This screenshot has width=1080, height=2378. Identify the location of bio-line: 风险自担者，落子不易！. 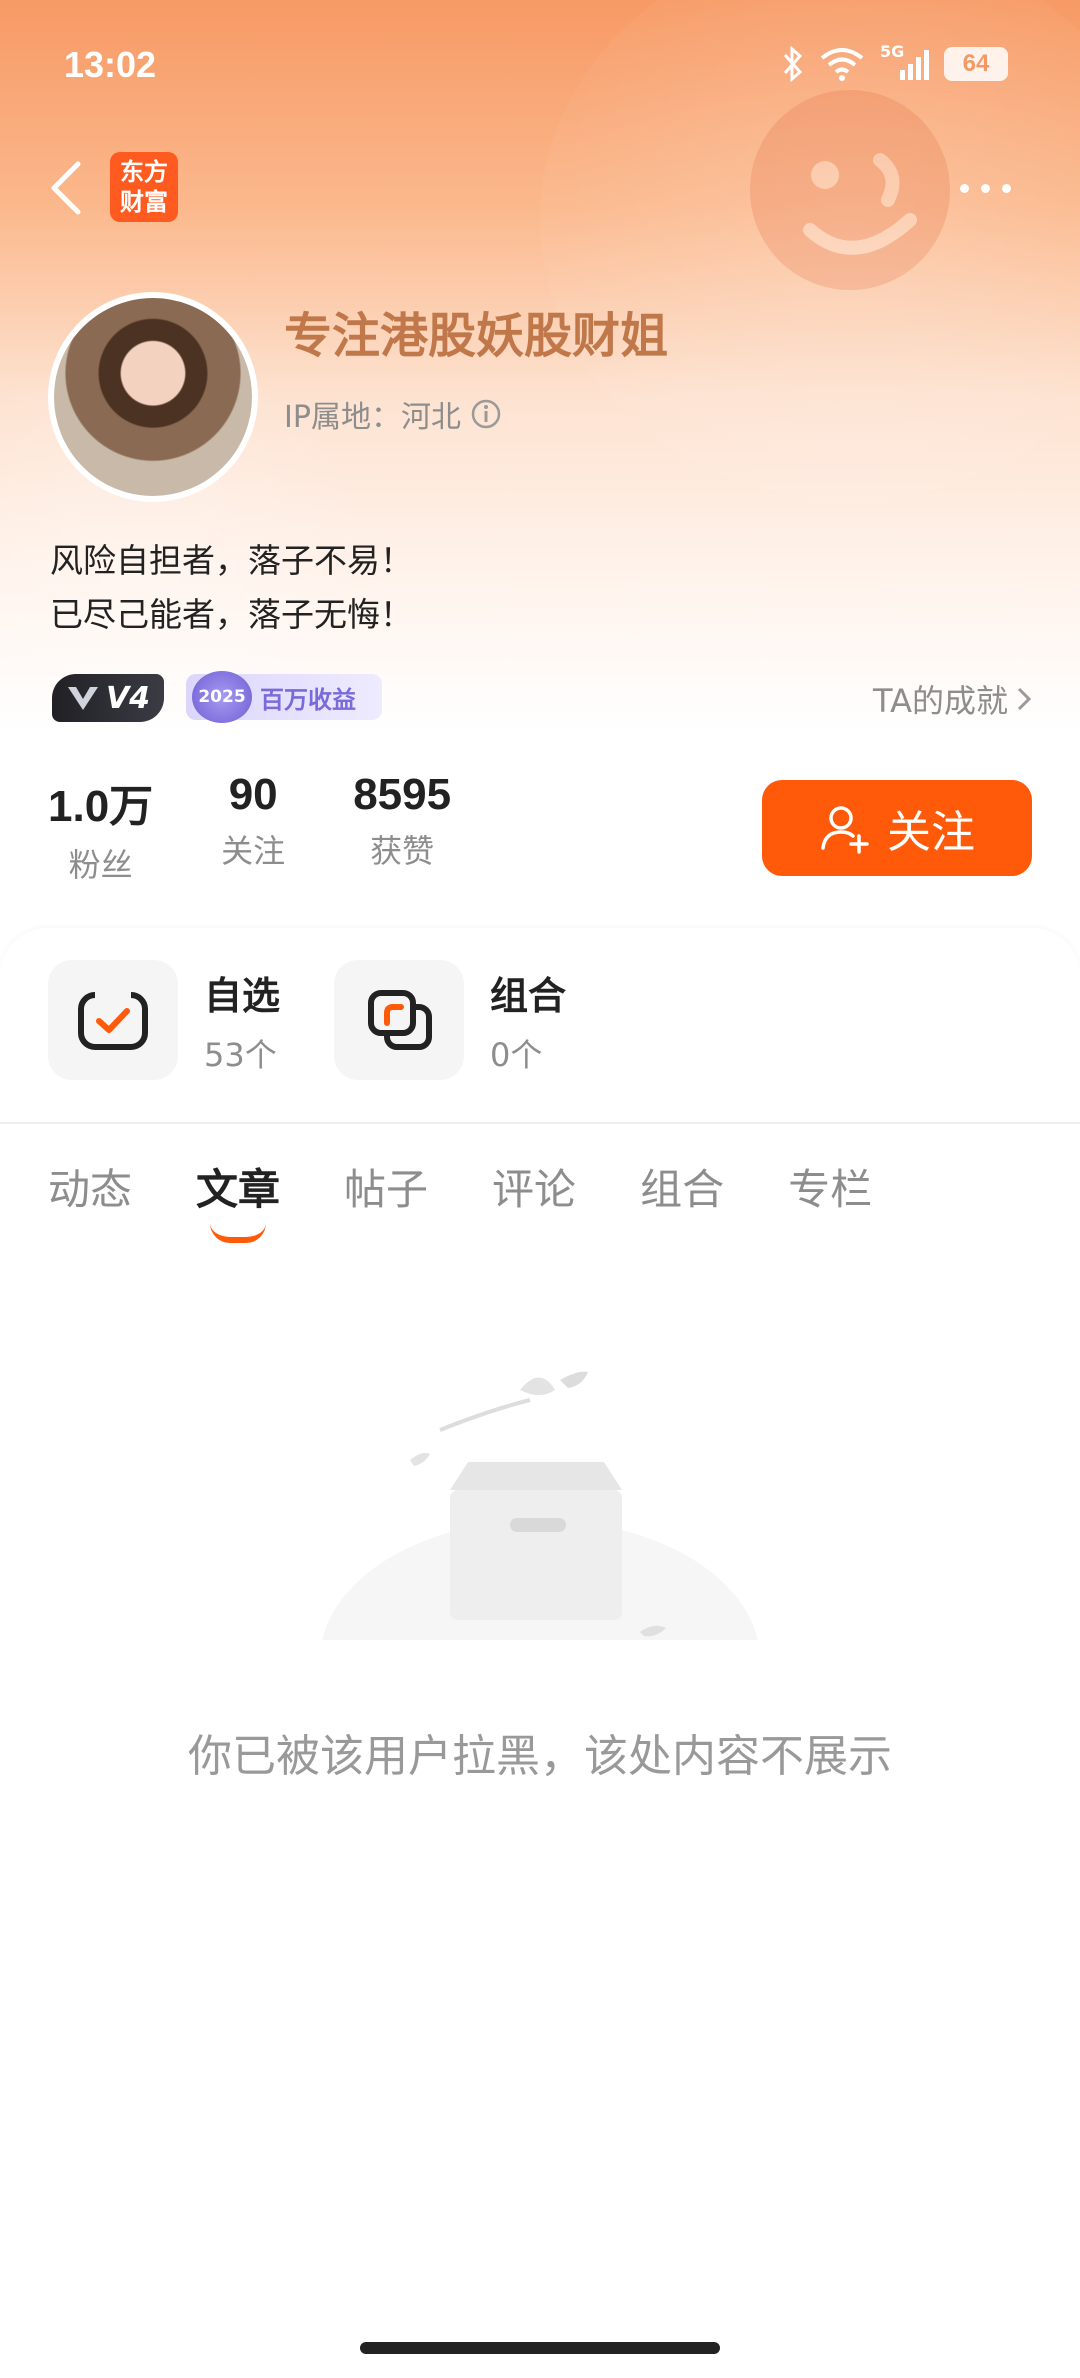
(231, 560).